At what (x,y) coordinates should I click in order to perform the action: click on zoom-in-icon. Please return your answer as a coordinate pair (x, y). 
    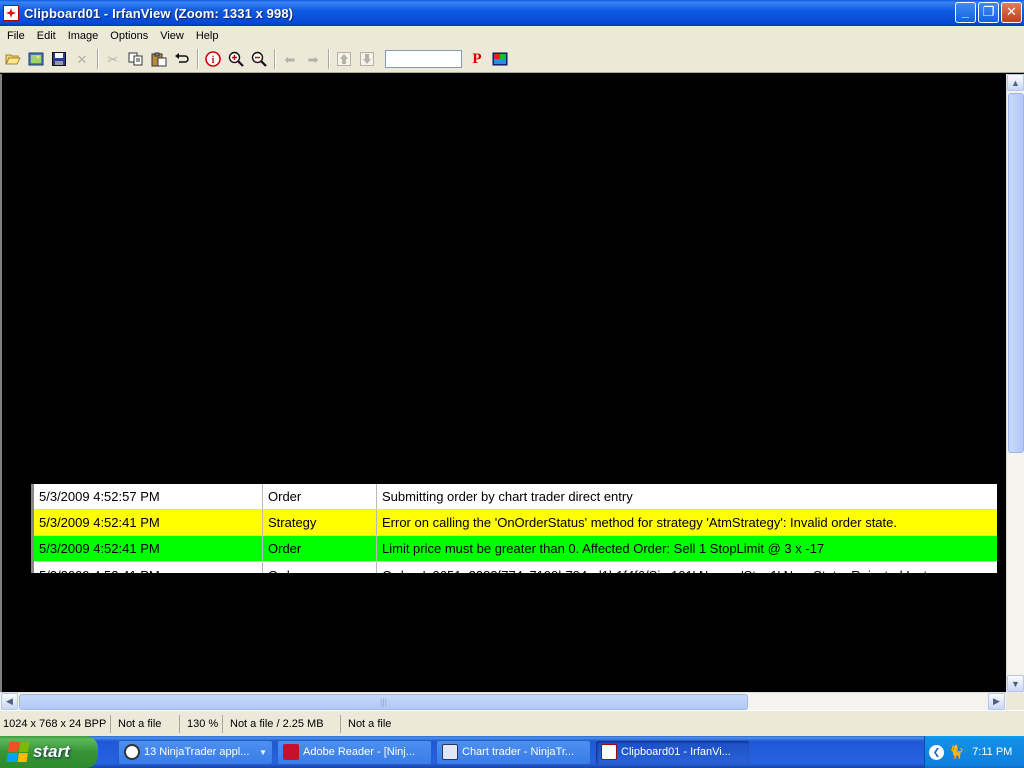
    Looking at the image, I should click on (236, 59).